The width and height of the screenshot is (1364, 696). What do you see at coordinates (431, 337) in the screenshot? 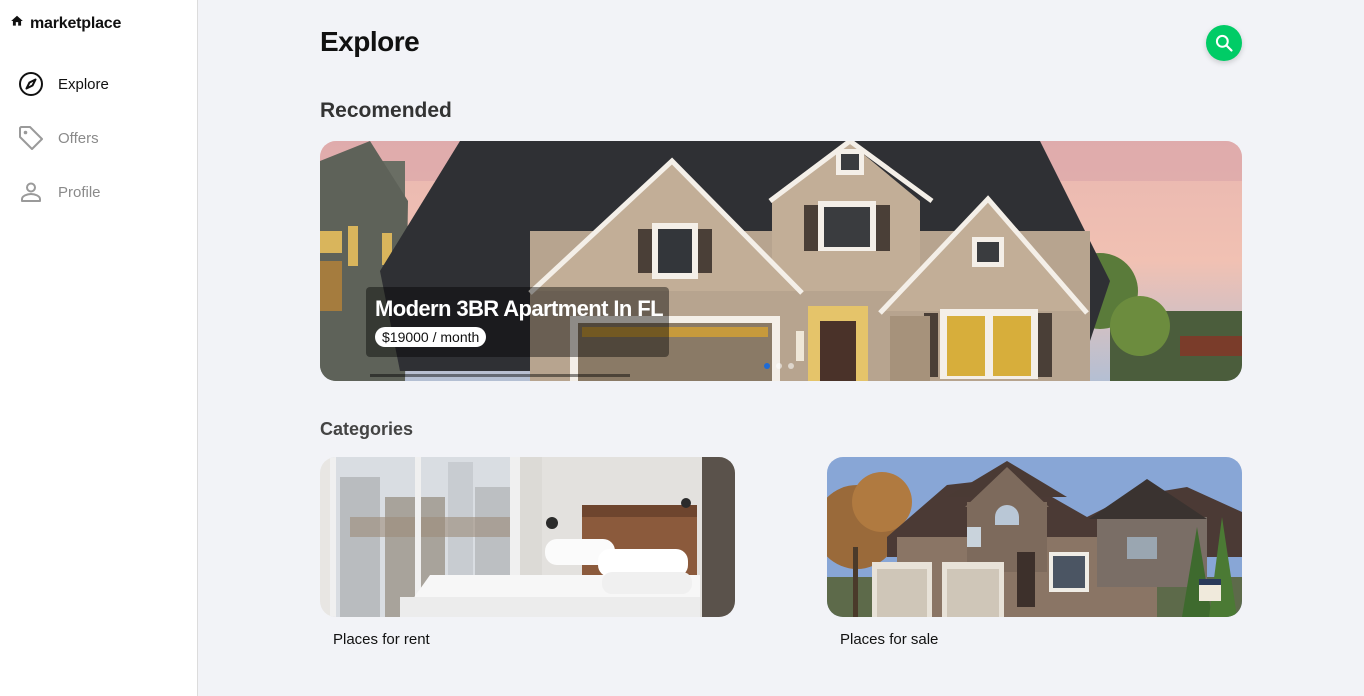
I see `slide-price: $19000 / month` at bounding box center [431, 337].